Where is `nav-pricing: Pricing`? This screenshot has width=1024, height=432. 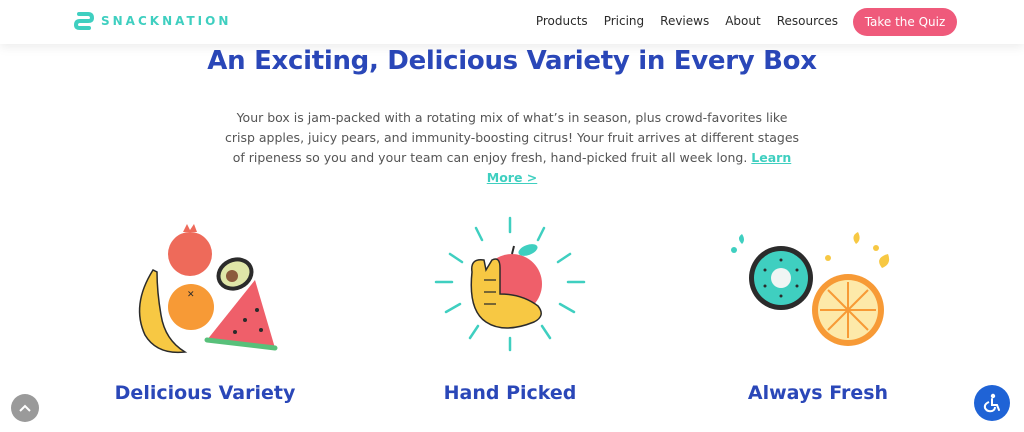
nav-pricing: Pricing is located at coordinates (624, 21).